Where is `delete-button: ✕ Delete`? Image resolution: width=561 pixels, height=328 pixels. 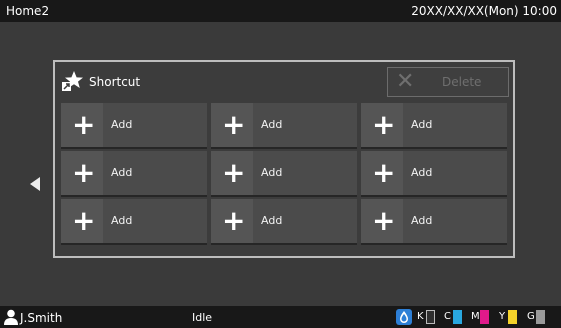
delete-button: ✕ Delete is located at coordinates (448, 82).